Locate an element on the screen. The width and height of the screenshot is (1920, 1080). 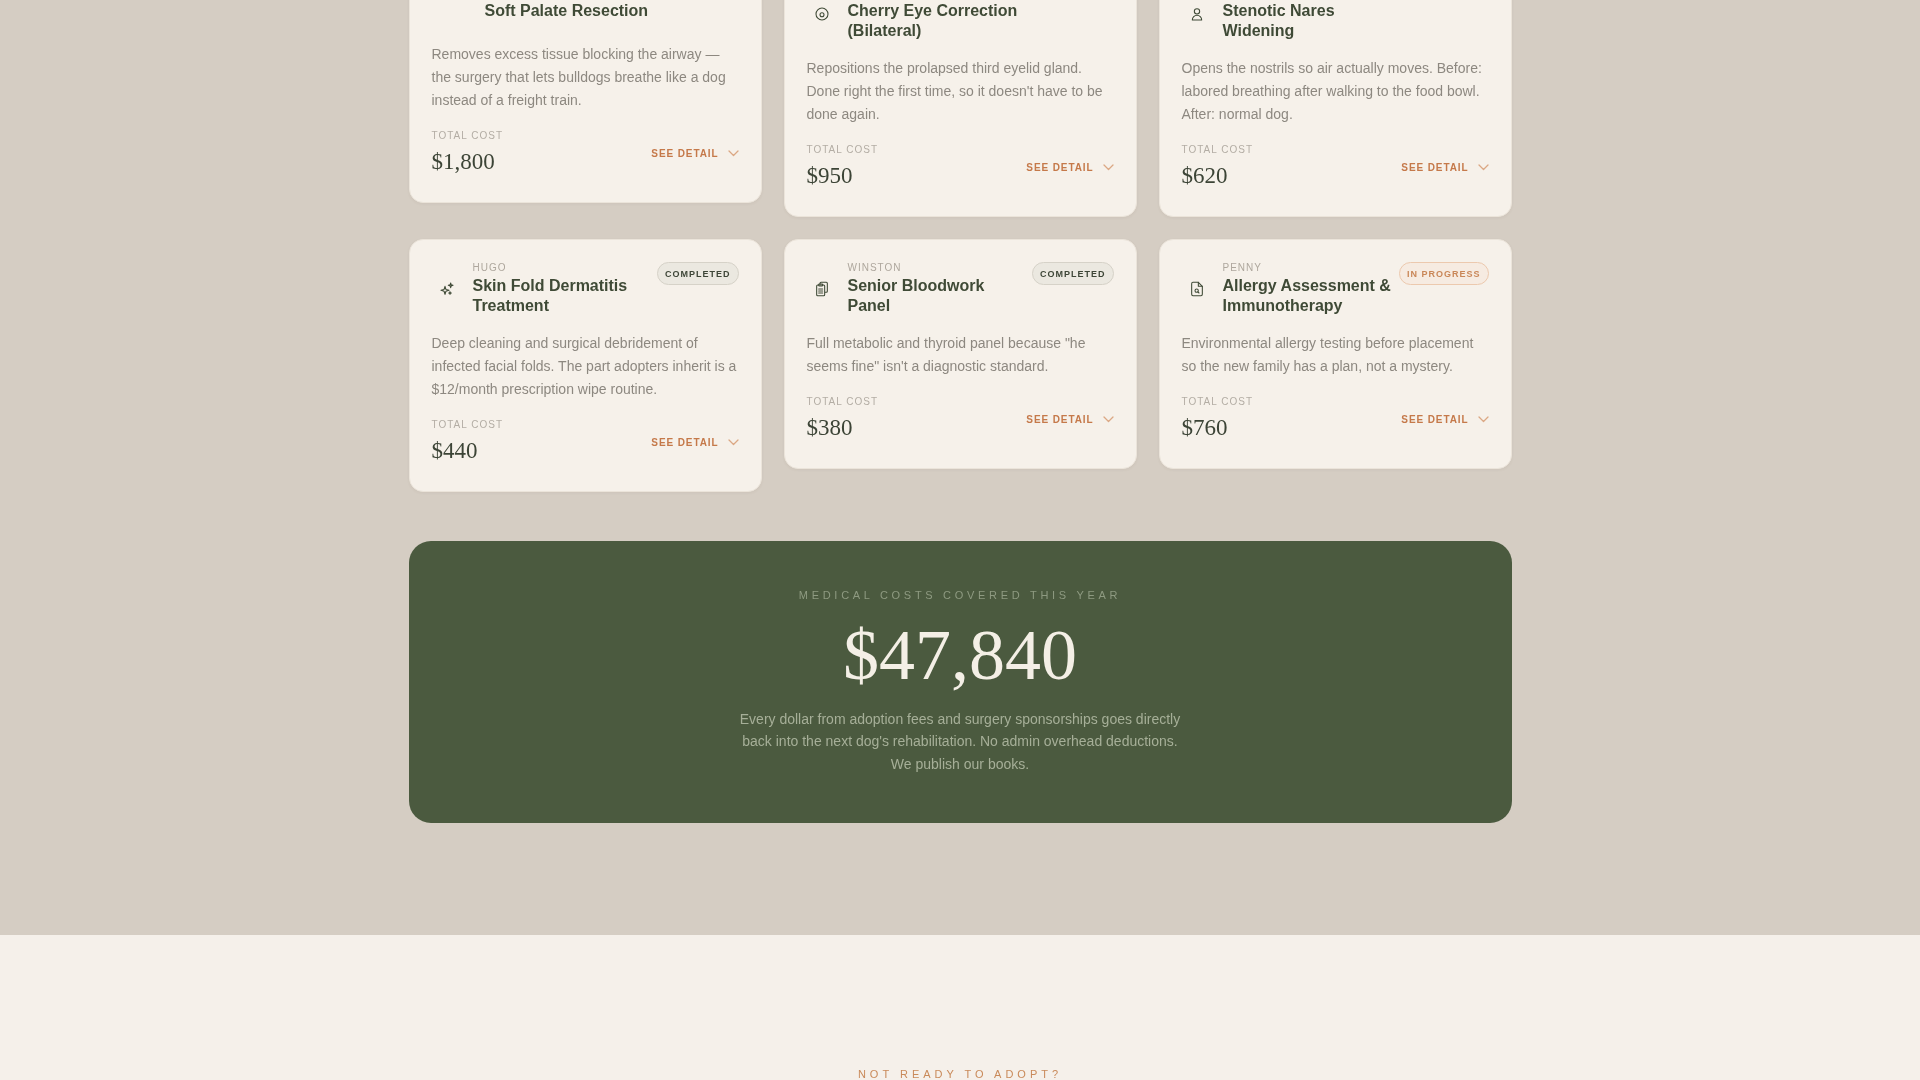
procedure-description: Removes excess tissue blocking the airway — the surgery that lets bulldogs breathe like a dog instead of a freight train. is located at coordinates (579, 77).